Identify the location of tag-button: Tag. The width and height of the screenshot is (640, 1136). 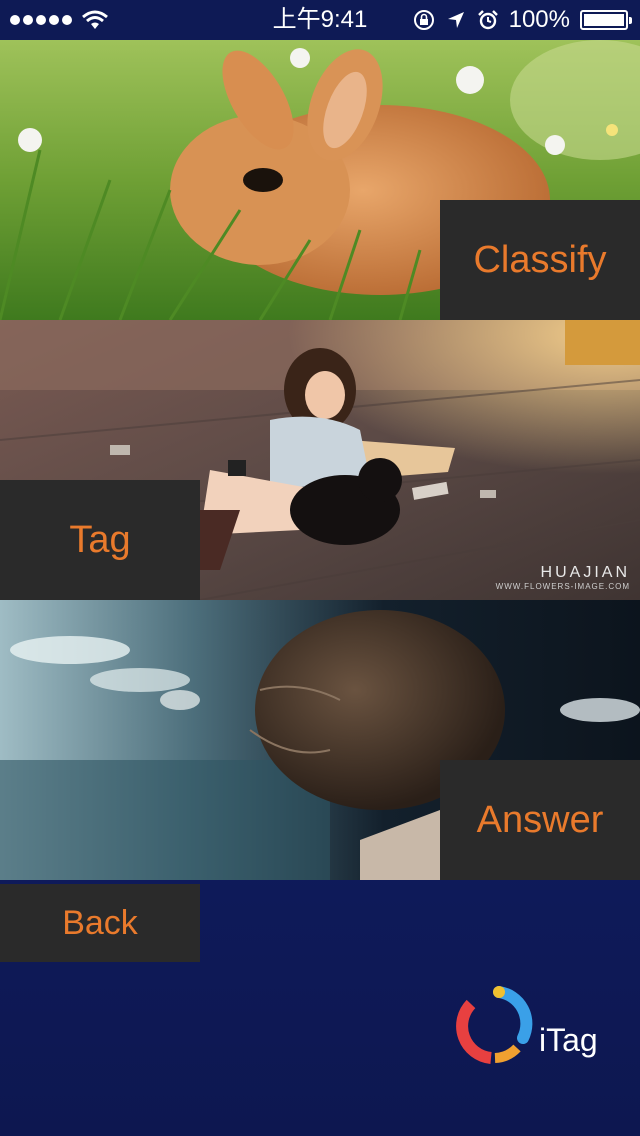
(100, 540).